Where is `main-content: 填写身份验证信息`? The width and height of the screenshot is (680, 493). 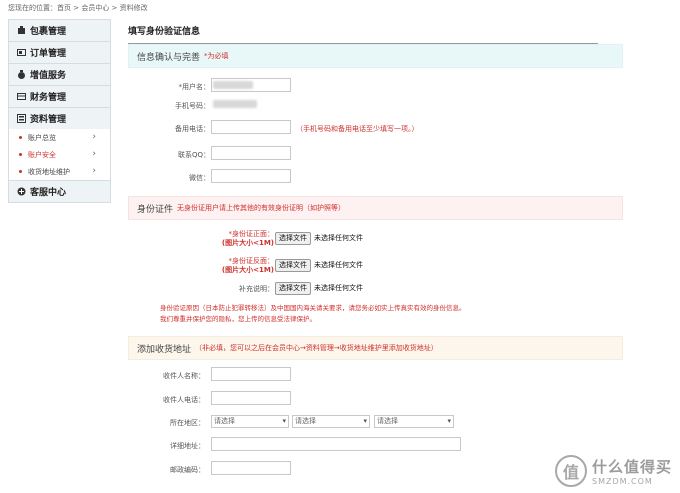 main-content: 填写身份验证信息 is located at coordinates (375, 34).